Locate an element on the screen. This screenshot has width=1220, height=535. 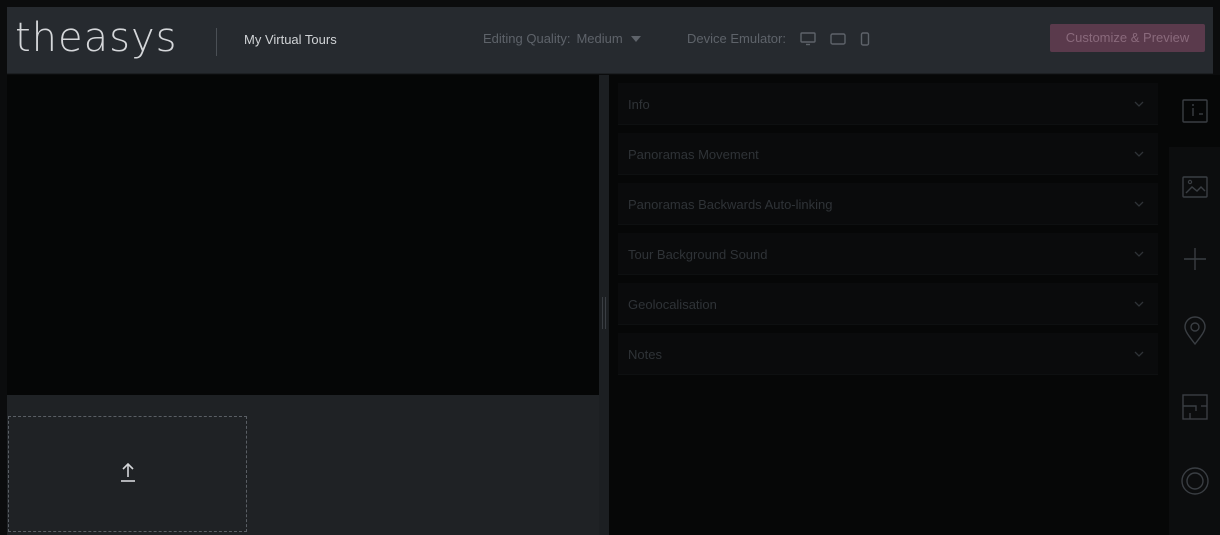
editing-quality-label: Editing Quality: is located at coordinates (527, 38).